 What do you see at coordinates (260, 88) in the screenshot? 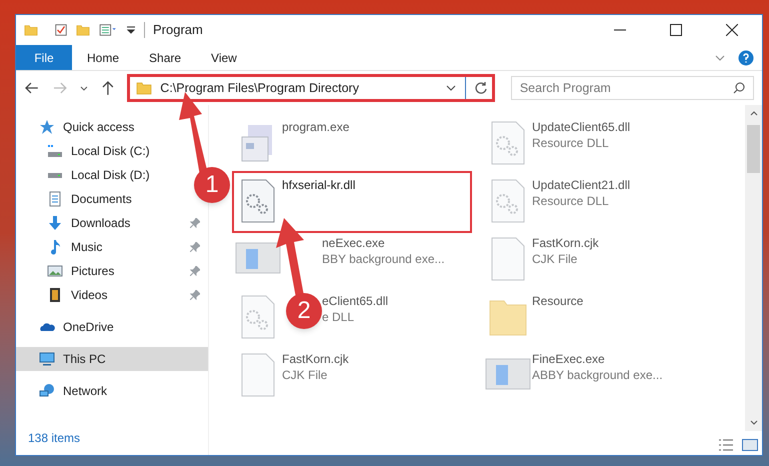
I see `address-path: C:\Program Files\Program Directory` at bounding box center [260, 88].